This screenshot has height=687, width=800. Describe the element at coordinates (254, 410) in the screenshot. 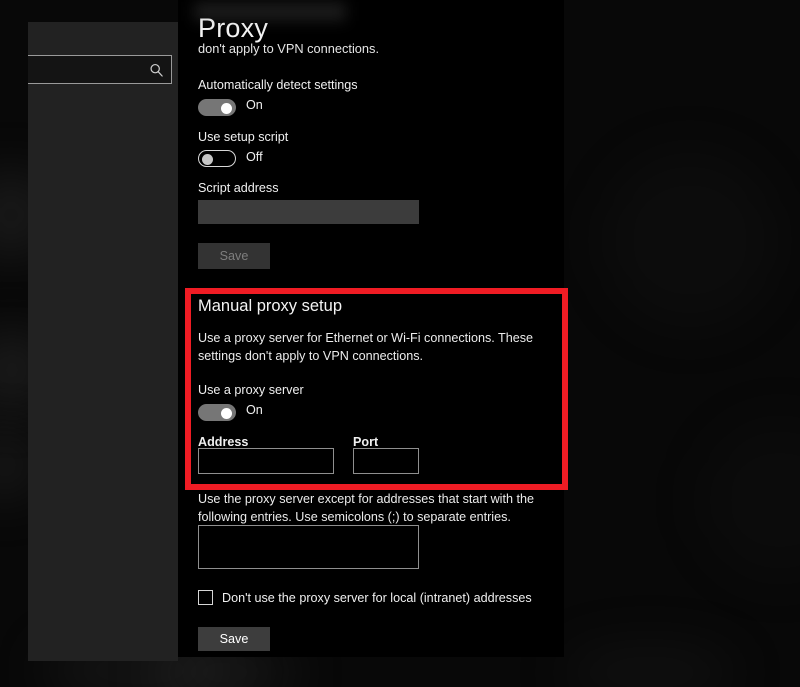

I see `use-proxy-server-state: On` at that location.